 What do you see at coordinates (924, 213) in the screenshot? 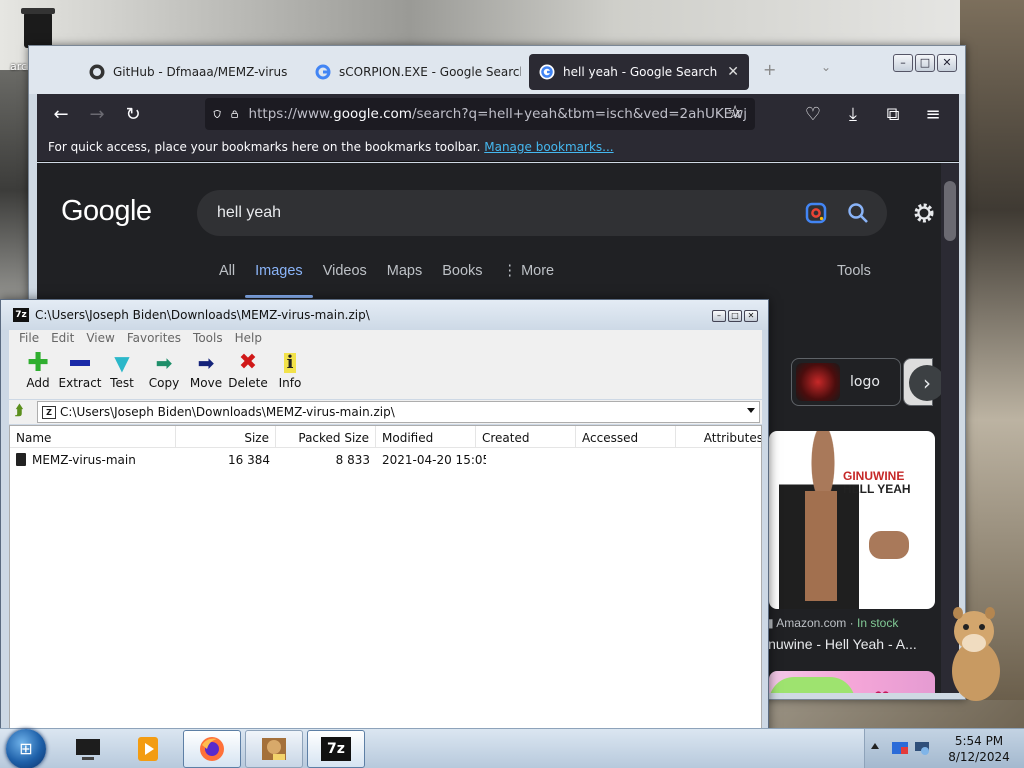
I see `settings-gear-icon` at bounding box center [924, 213].